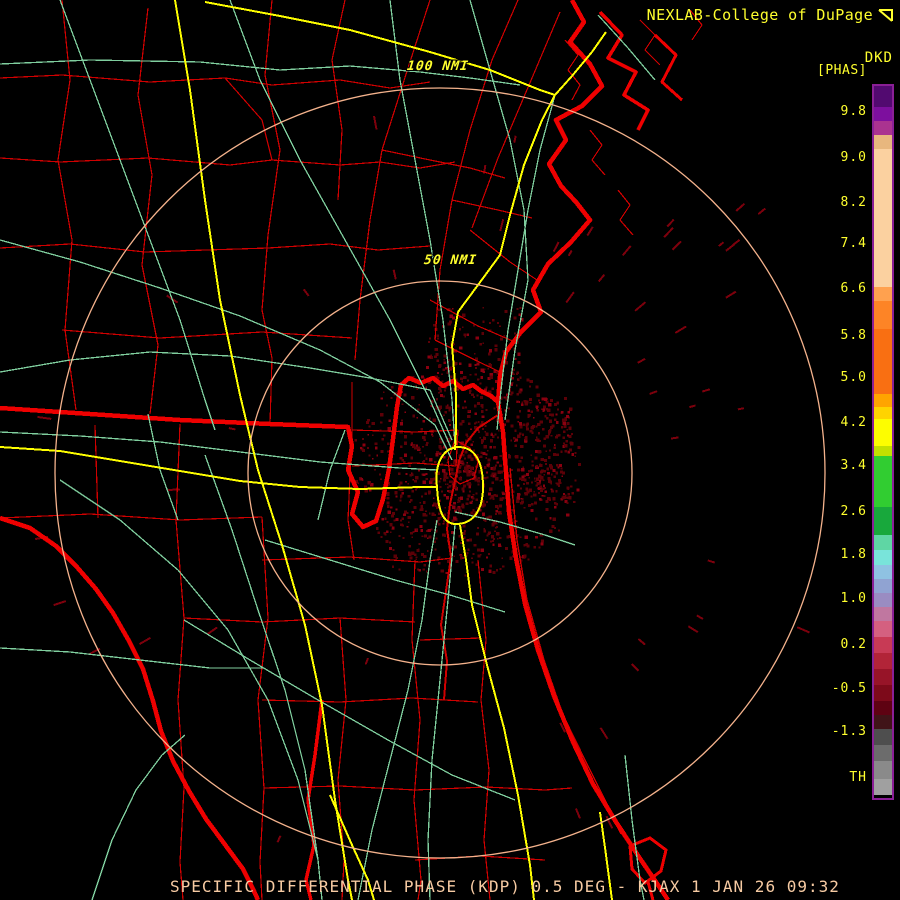 The image size is (900, 900). Describe the element at coordinates (853, 202) in the screenshot. I see `colorbar-tick-label: 8.2` at that location.